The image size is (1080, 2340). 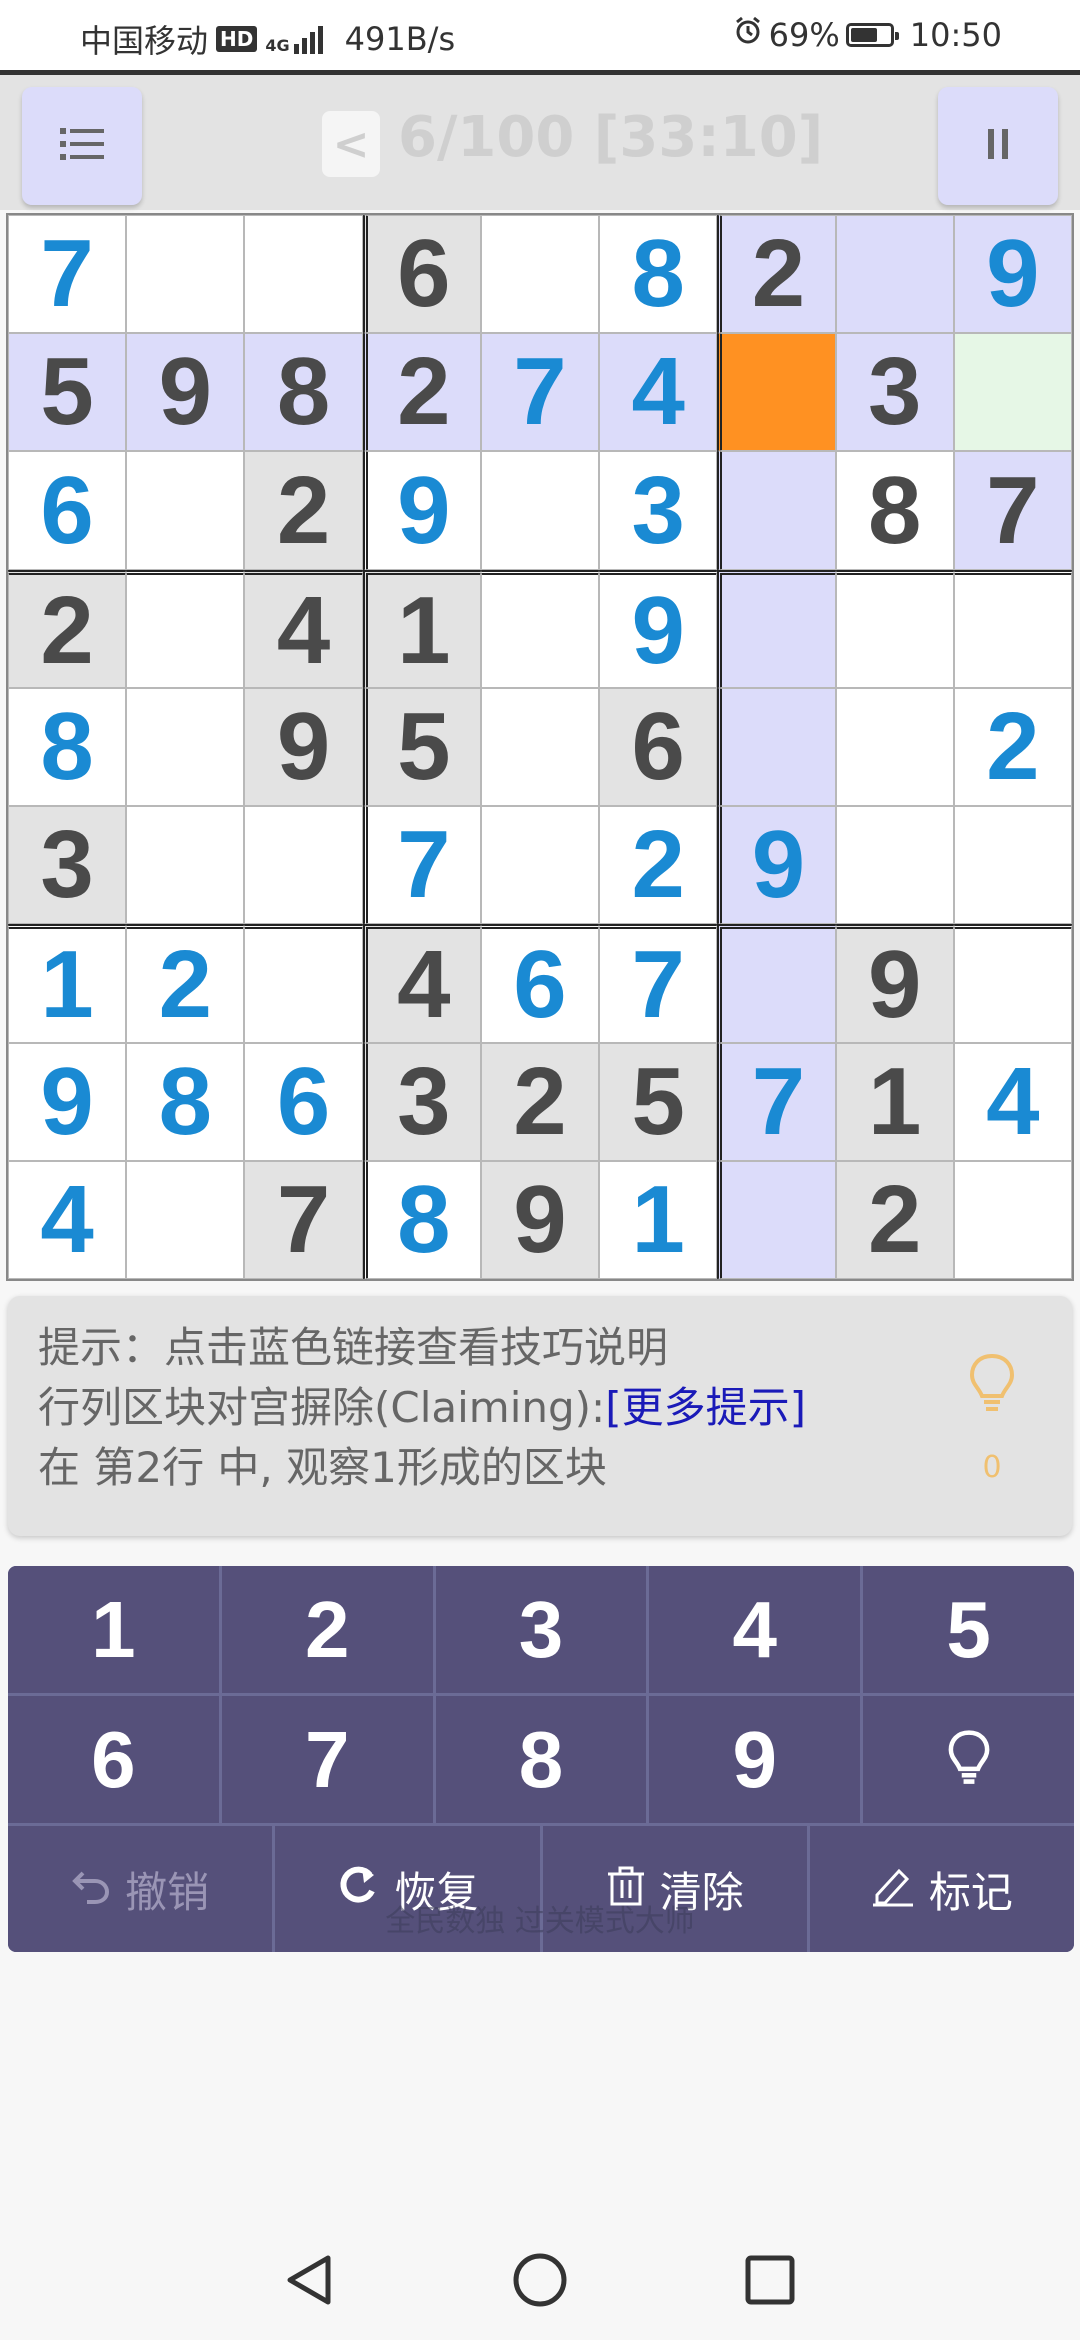 I want to click on sudoku-cell-r1c4: 6, so click(x=421, y=274).